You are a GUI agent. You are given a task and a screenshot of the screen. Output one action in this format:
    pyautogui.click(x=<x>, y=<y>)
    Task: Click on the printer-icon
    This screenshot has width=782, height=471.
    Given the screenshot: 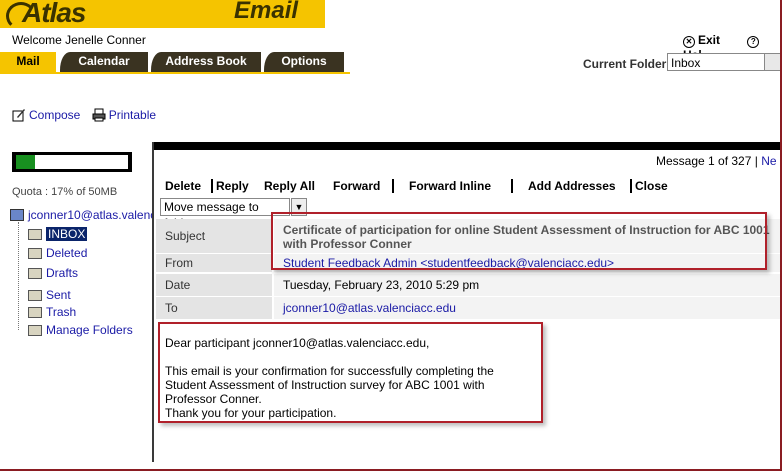 What is the action you would take?
    pyautogui.click(x=99, y=115)
    